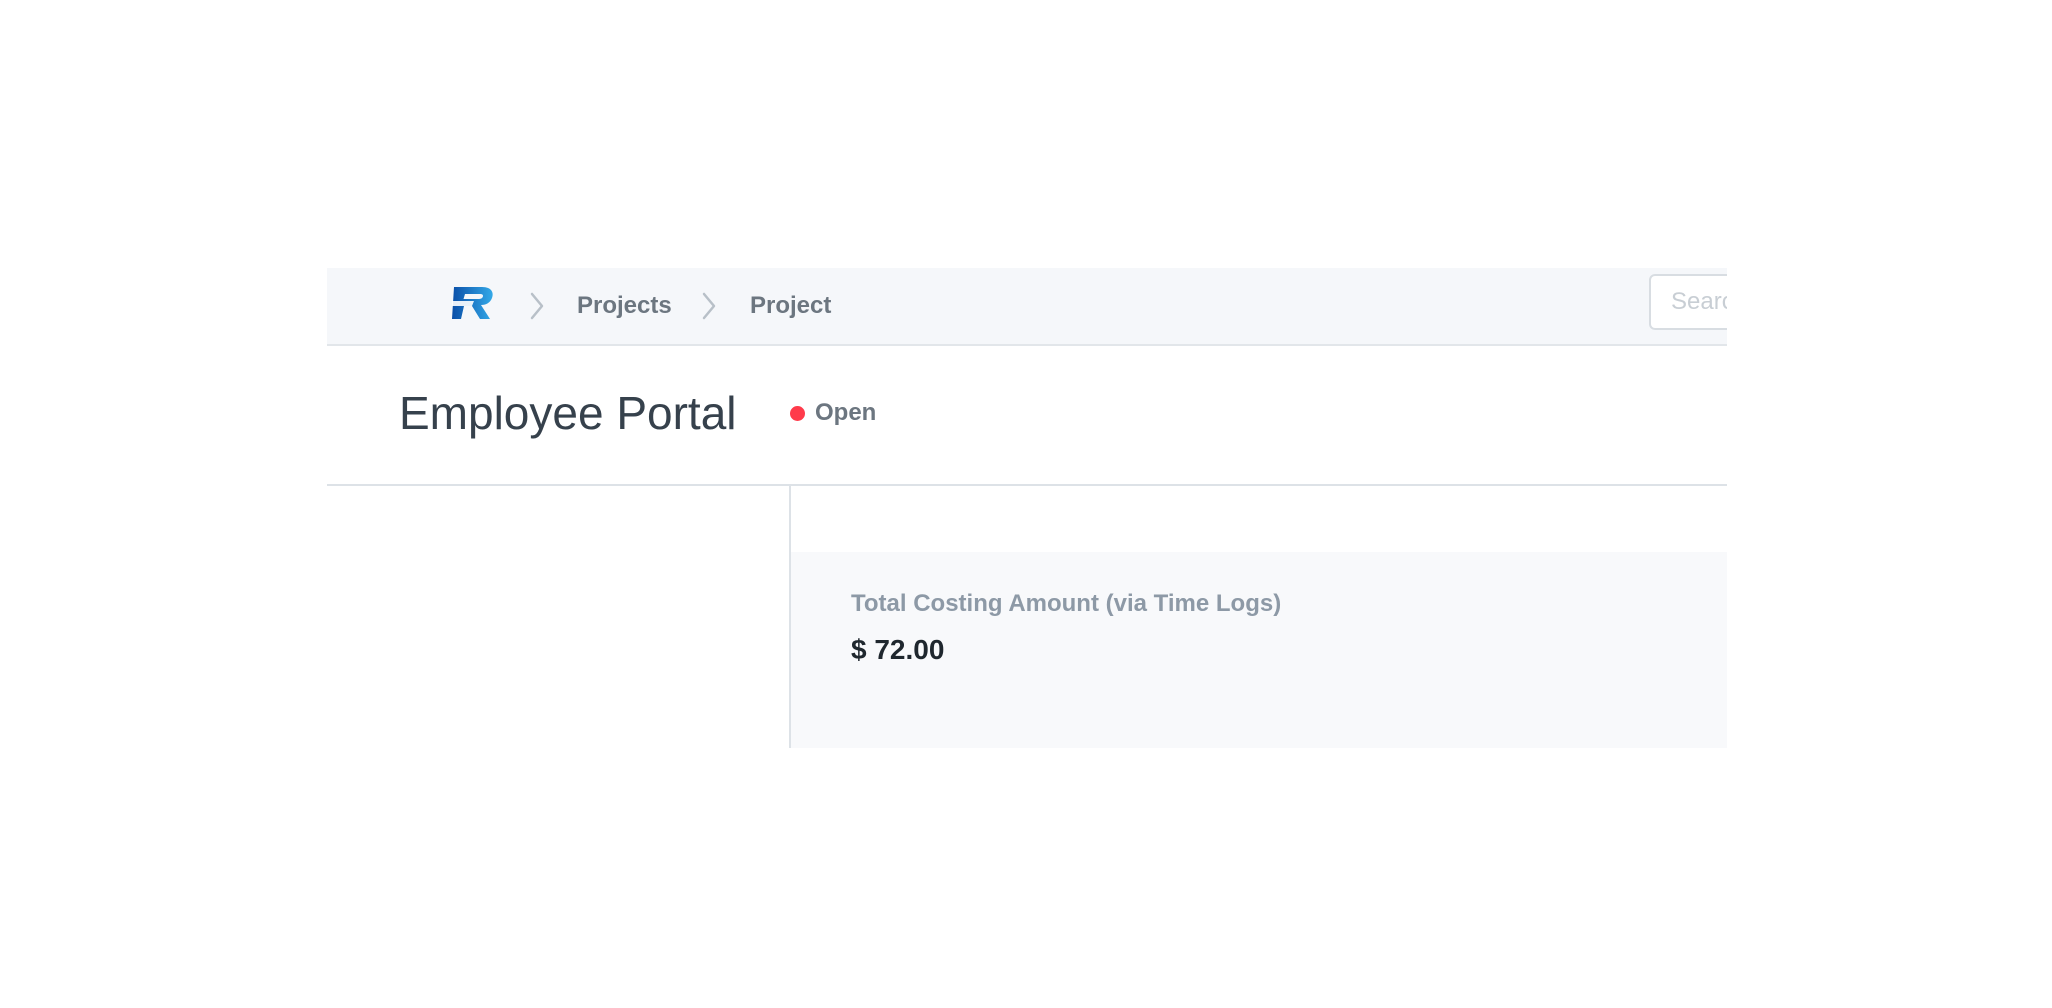  What do you see at coordinates (474, 303) in the screenshot?
I see `r-logo-icon` at bounding box center [474, 303].